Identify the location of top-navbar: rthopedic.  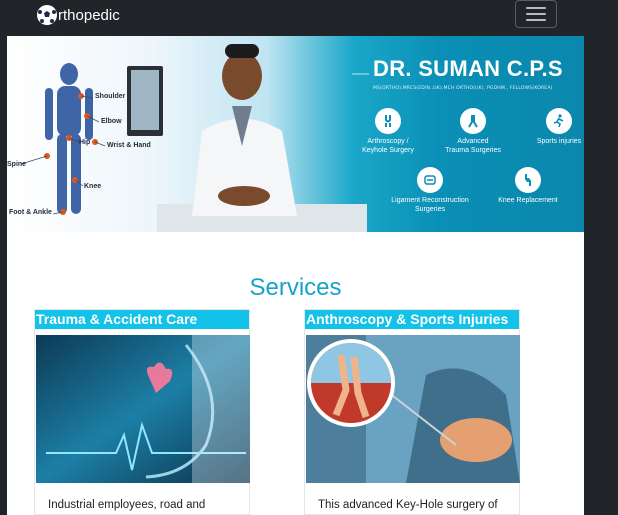
(309, 18).